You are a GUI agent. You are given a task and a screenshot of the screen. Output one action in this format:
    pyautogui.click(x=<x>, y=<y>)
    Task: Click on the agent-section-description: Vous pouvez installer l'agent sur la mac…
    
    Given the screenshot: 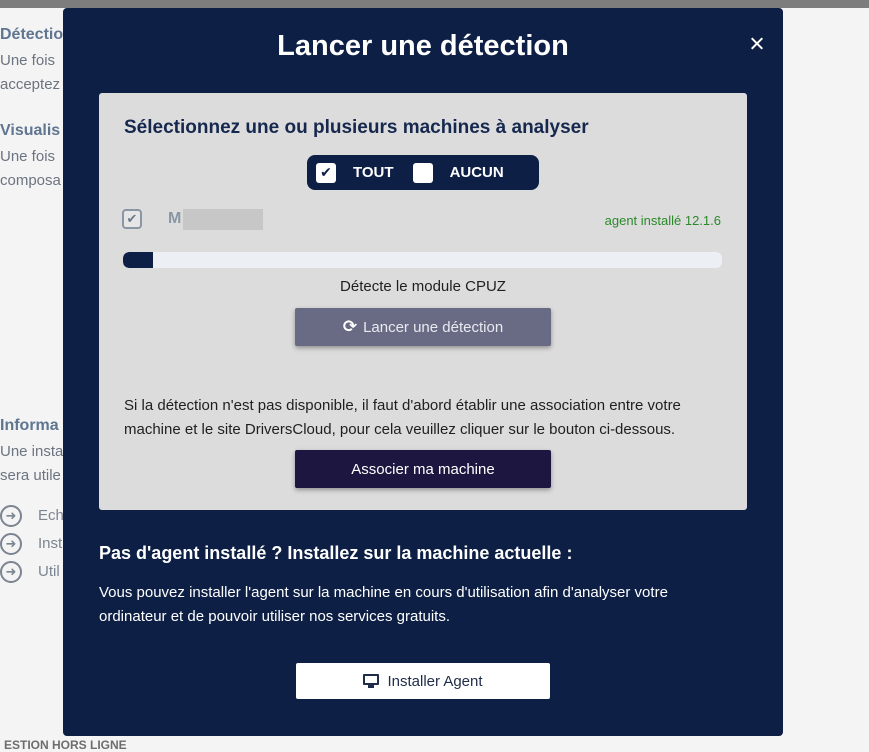 What is the action you would take?
    pyautogui.click(x=383, y=604)
    